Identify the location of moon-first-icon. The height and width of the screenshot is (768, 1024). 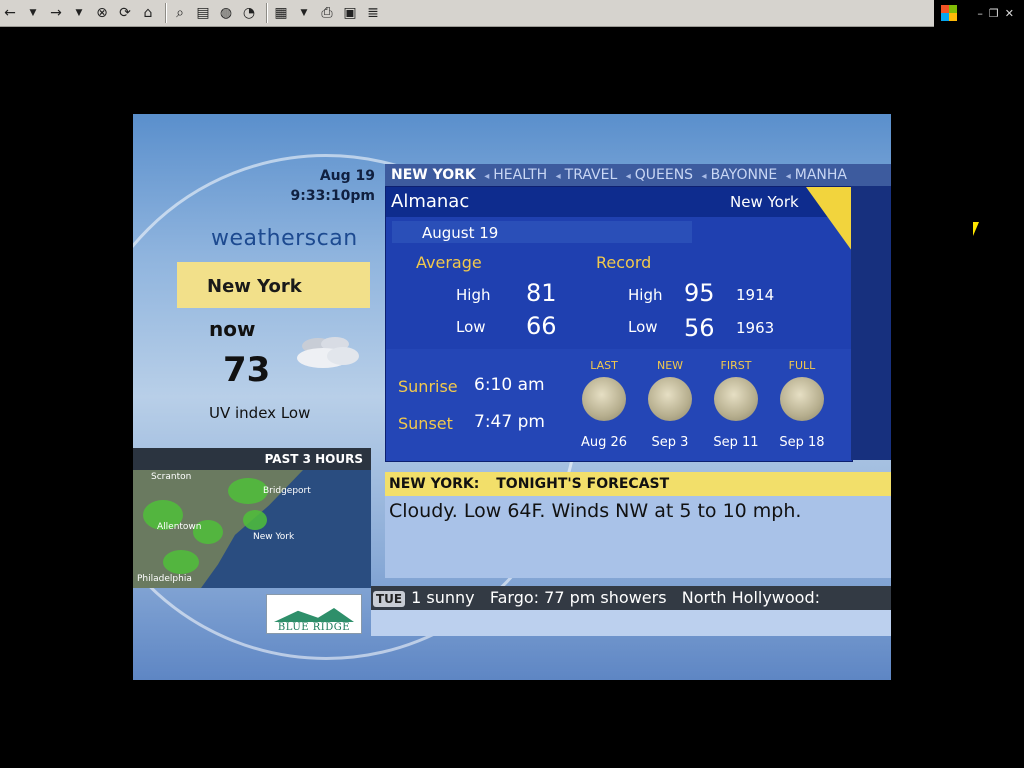
(736, 399).